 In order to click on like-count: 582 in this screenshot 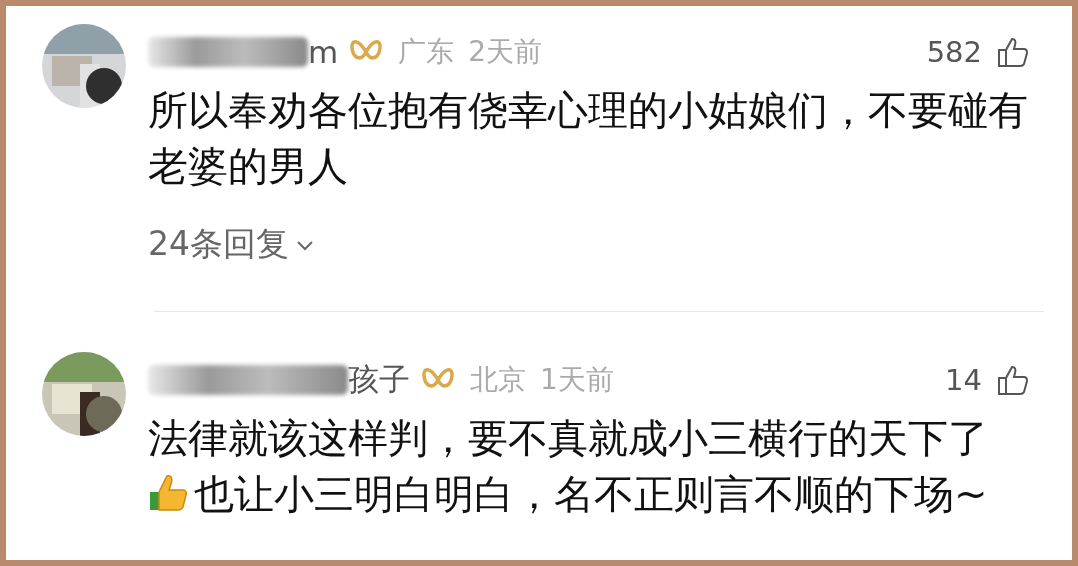, I will do `click(954, 52)`.